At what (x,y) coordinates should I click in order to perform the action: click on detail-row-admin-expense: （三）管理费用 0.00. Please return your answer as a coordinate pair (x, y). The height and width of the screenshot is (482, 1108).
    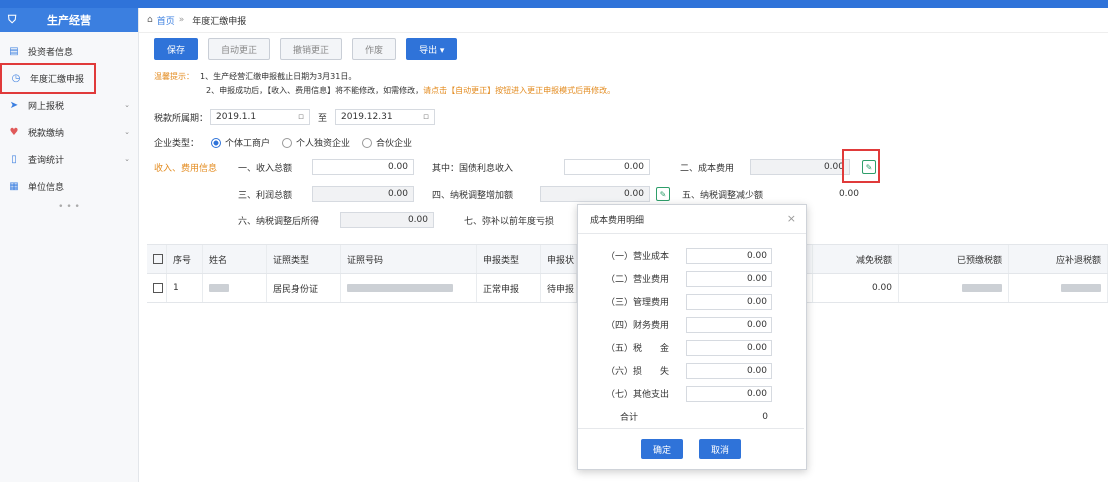
    Looking at the image, I should click on (692, 301).